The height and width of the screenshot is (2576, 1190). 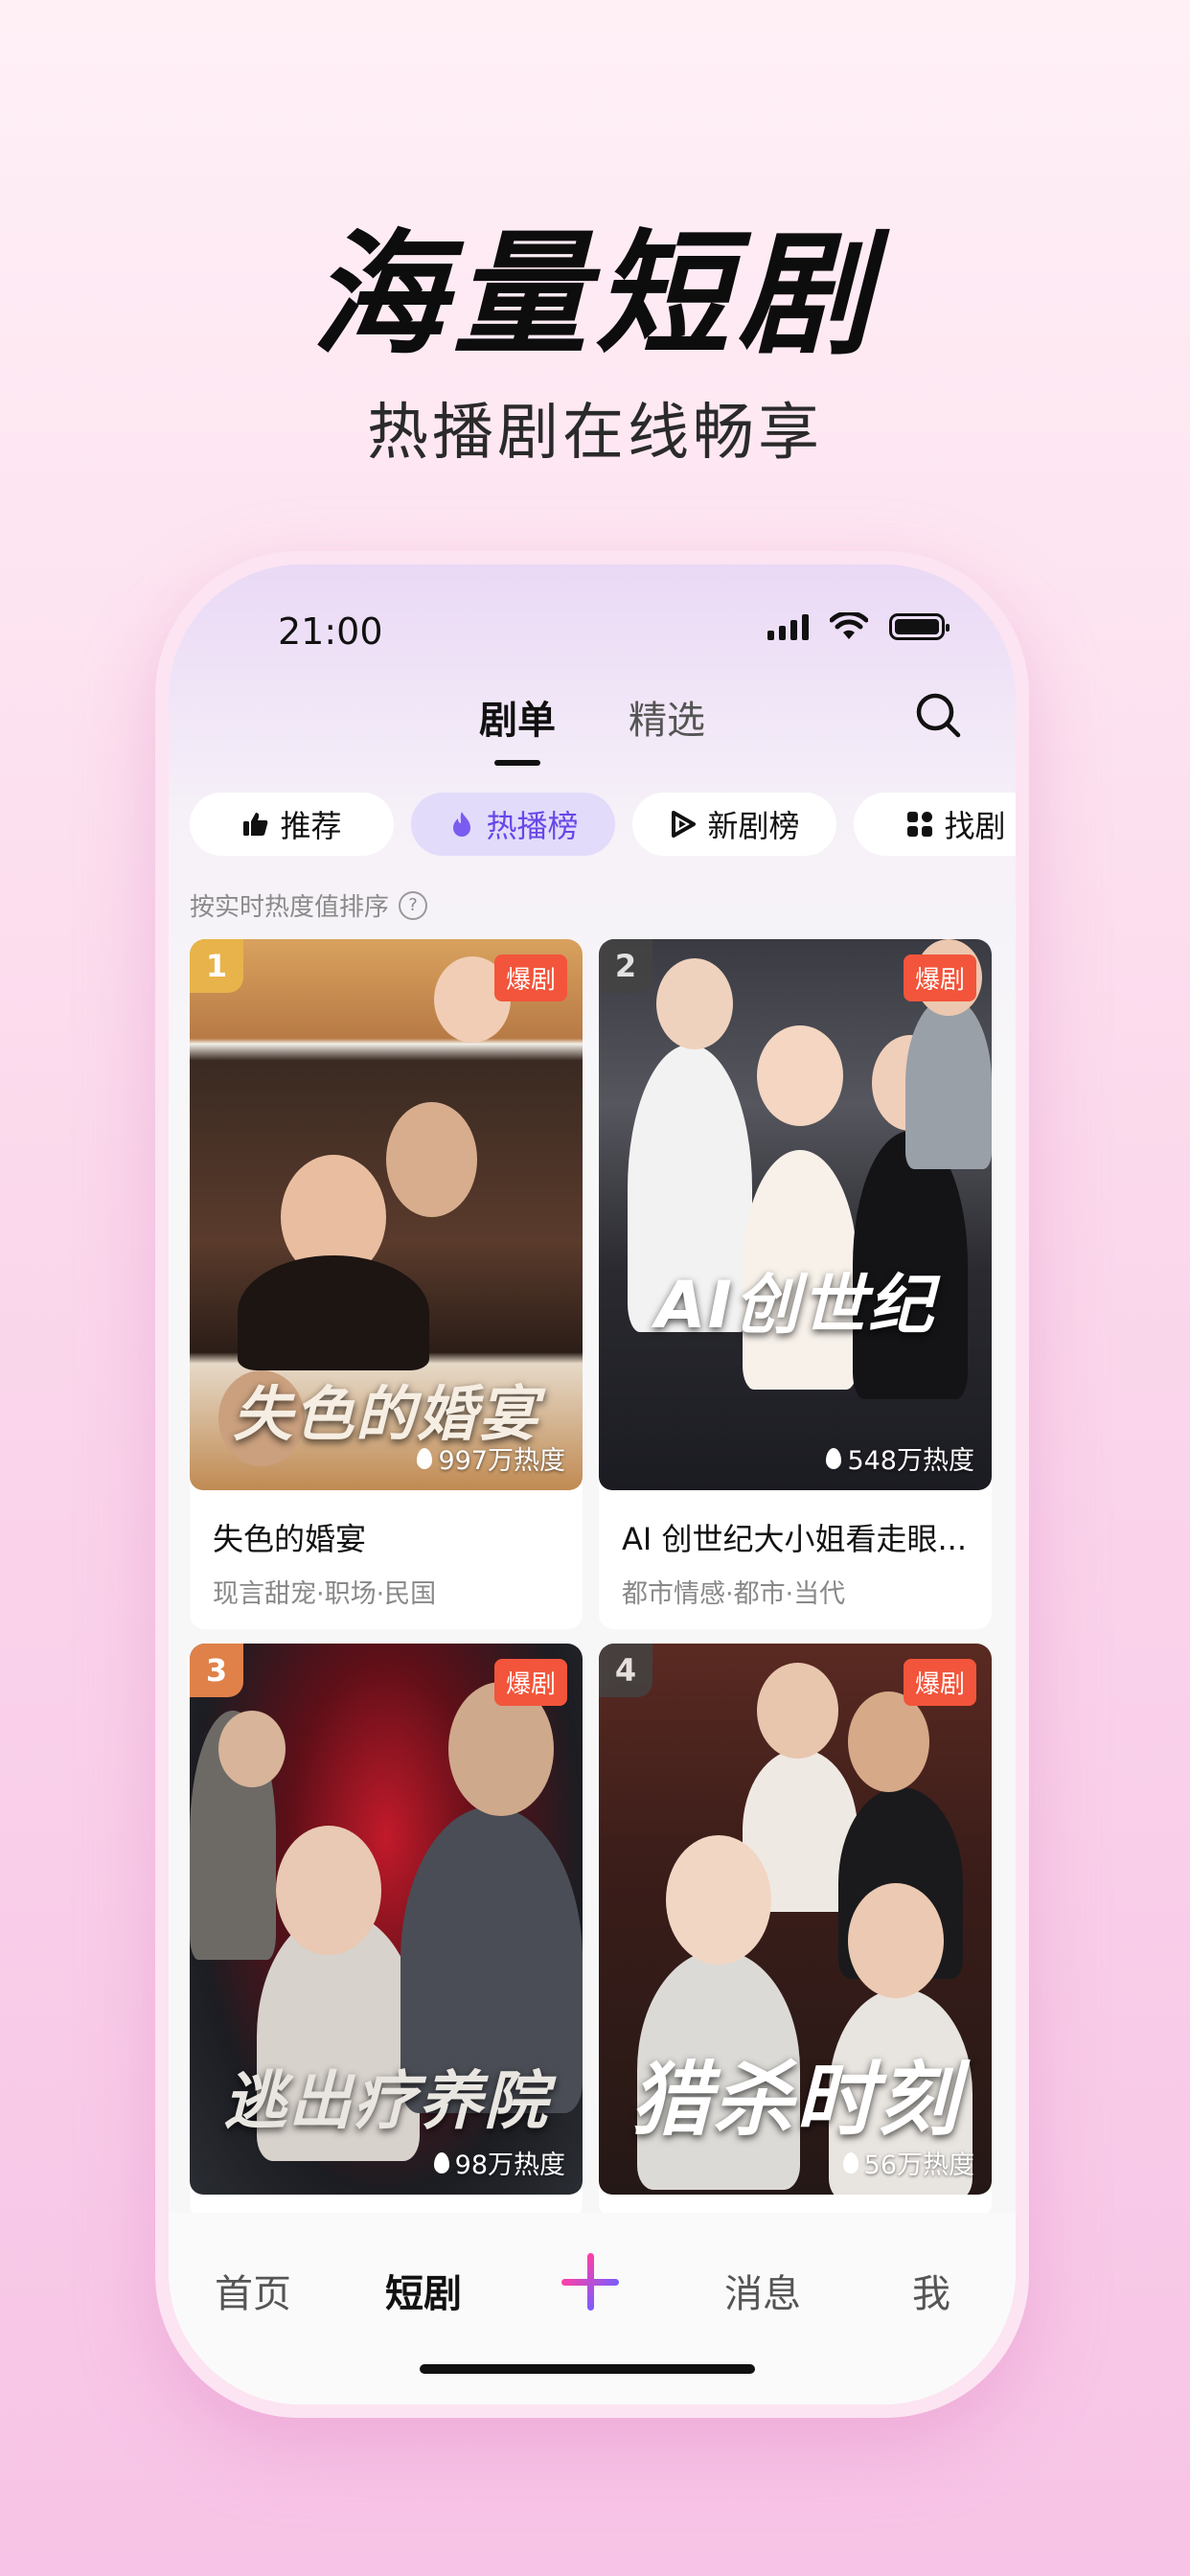 I want to click on status-icons, so click(x=858, y=626).